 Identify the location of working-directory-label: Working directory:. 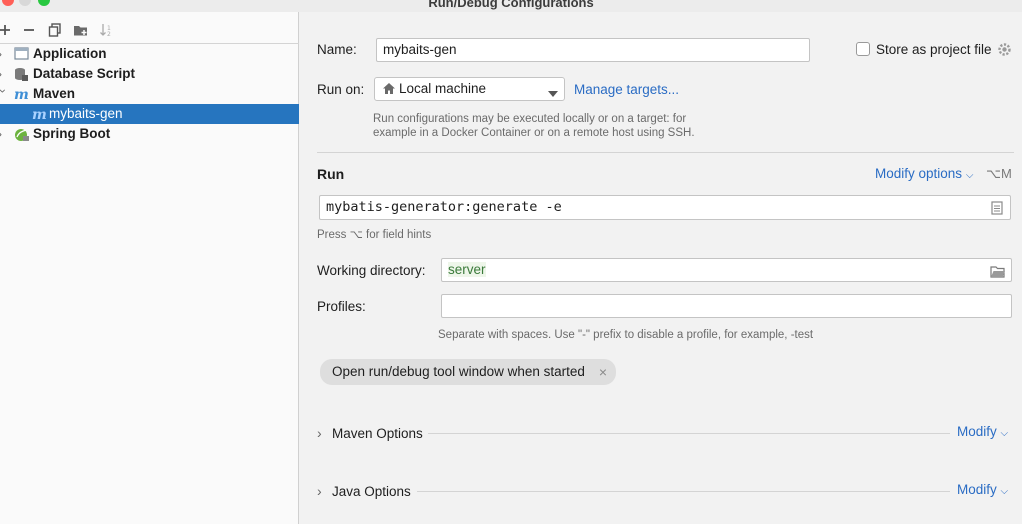
(371, 270).